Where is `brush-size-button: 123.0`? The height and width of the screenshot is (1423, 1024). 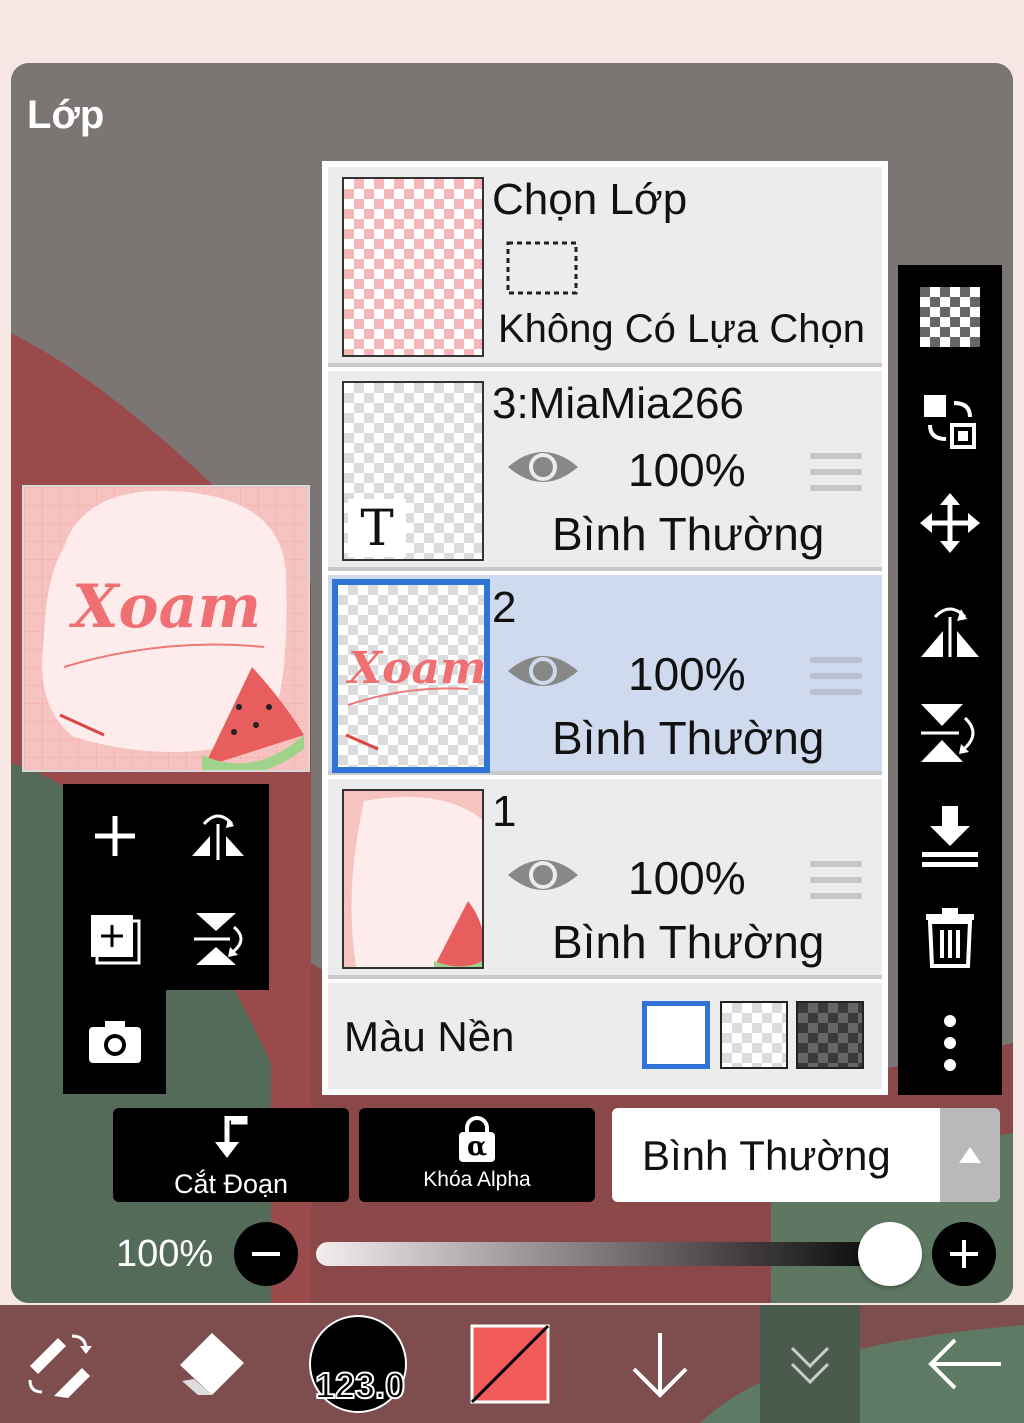
brush-size-button: 123.0 is located at coordinates (358, 1364).